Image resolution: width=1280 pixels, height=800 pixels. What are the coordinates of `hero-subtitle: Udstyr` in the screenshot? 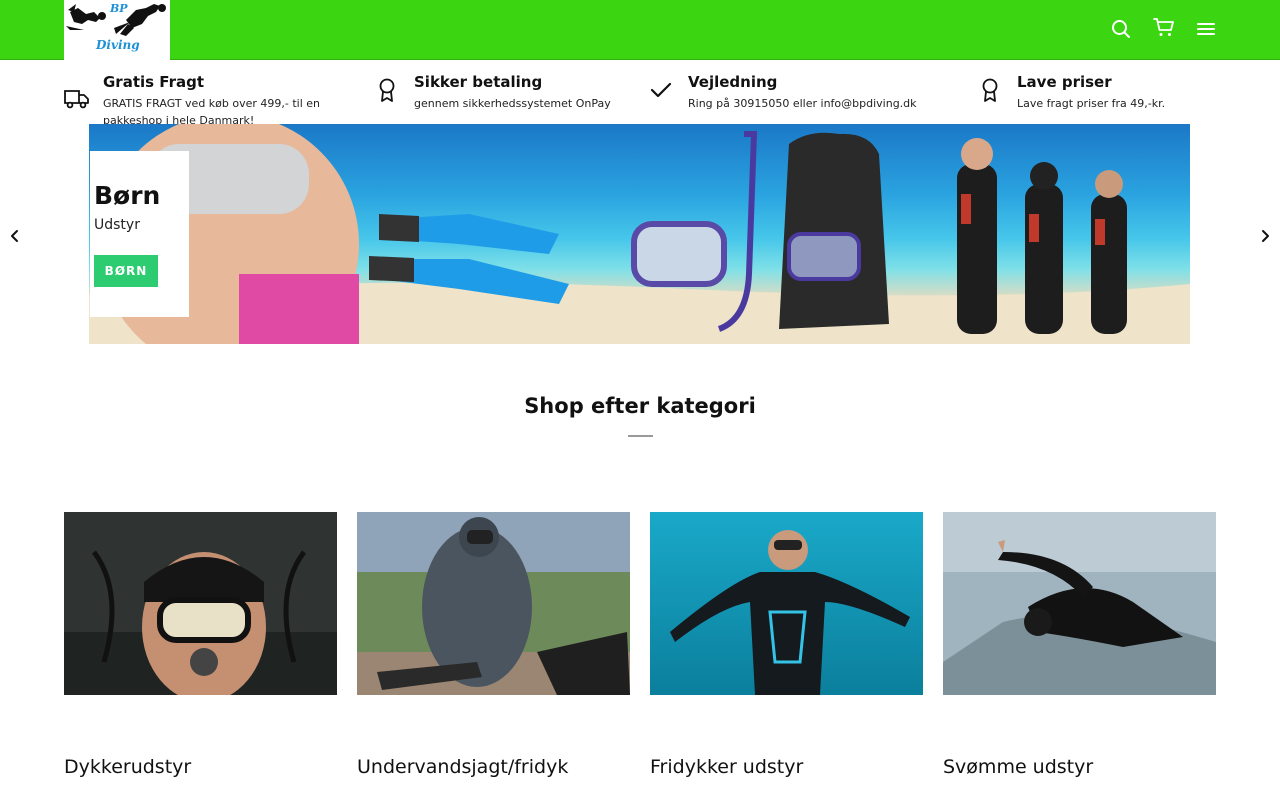 It's located at (117, 225).